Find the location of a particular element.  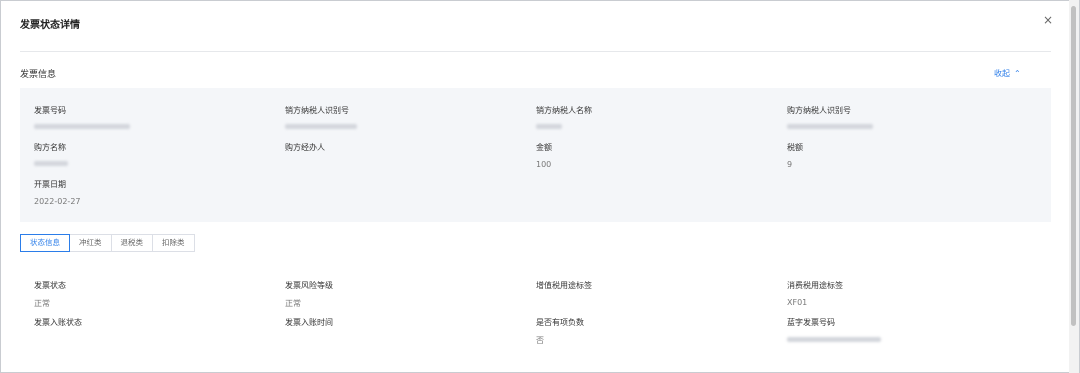

tax-amount-label: 税额 is located at coordinates (795, 147).